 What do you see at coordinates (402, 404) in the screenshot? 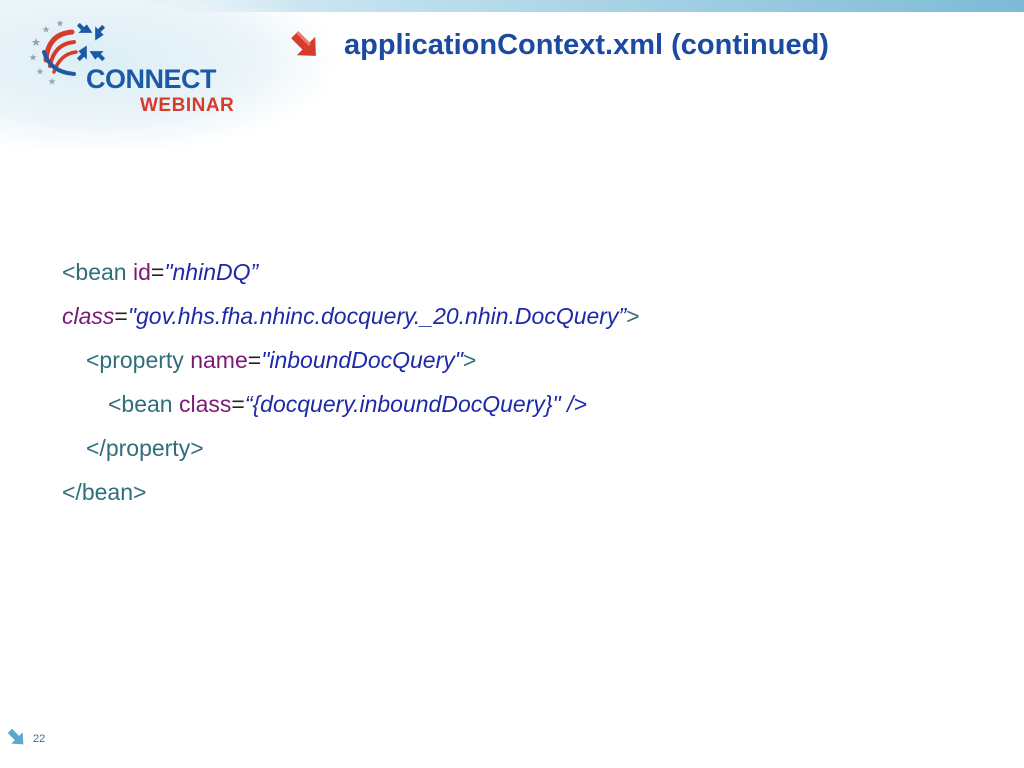
I see `attribute-value: “{docquery.inboundDocQuery}"` at bounding box center [402, 404].